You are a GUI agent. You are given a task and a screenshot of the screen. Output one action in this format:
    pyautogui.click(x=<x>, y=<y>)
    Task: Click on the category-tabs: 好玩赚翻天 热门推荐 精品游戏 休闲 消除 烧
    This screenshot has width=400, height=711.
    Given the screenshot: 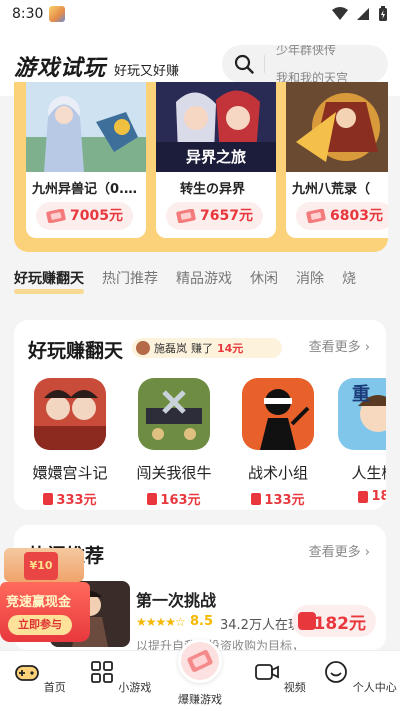 What is the action you would take?
    pyautogui.click(x=200, y=278)
    